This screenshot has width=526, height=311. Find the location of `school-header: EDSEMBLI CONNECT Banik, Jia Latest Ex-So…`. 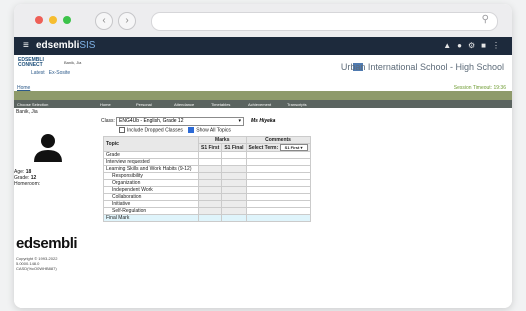

school-header: EDSEMBLI CONNECT Banik, Jia Latest Ex-So… is located at coordinates (263, 70).